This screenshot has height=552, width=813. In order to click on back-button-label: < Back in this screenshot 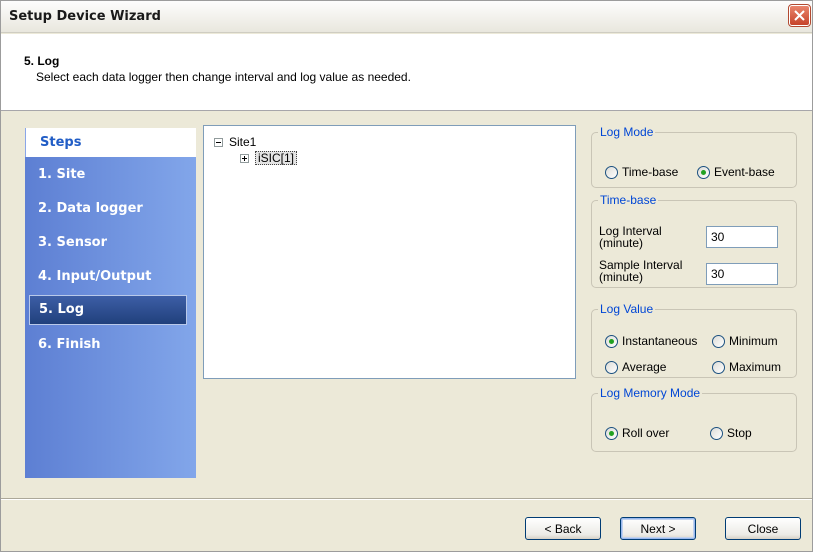, I will do `click(563, 528)`.